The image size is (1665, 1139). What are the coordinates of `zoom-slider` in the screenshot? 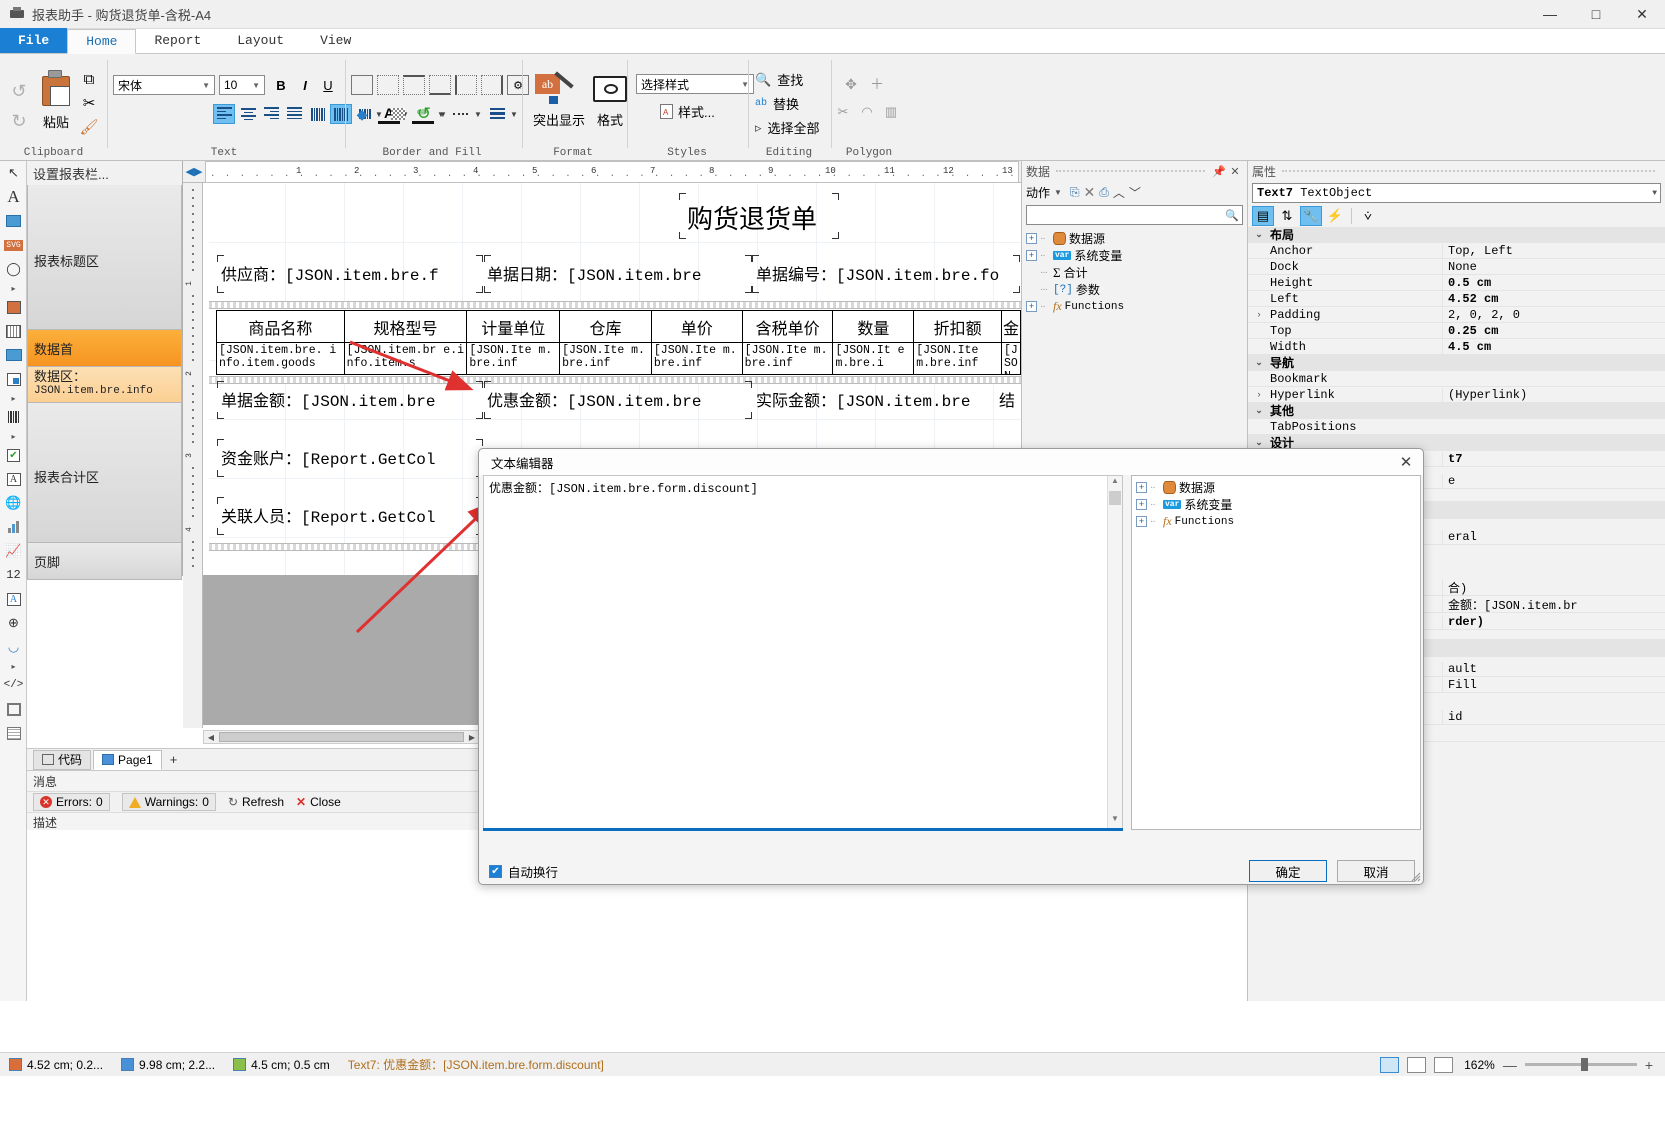 It's located at (1580, 1064).